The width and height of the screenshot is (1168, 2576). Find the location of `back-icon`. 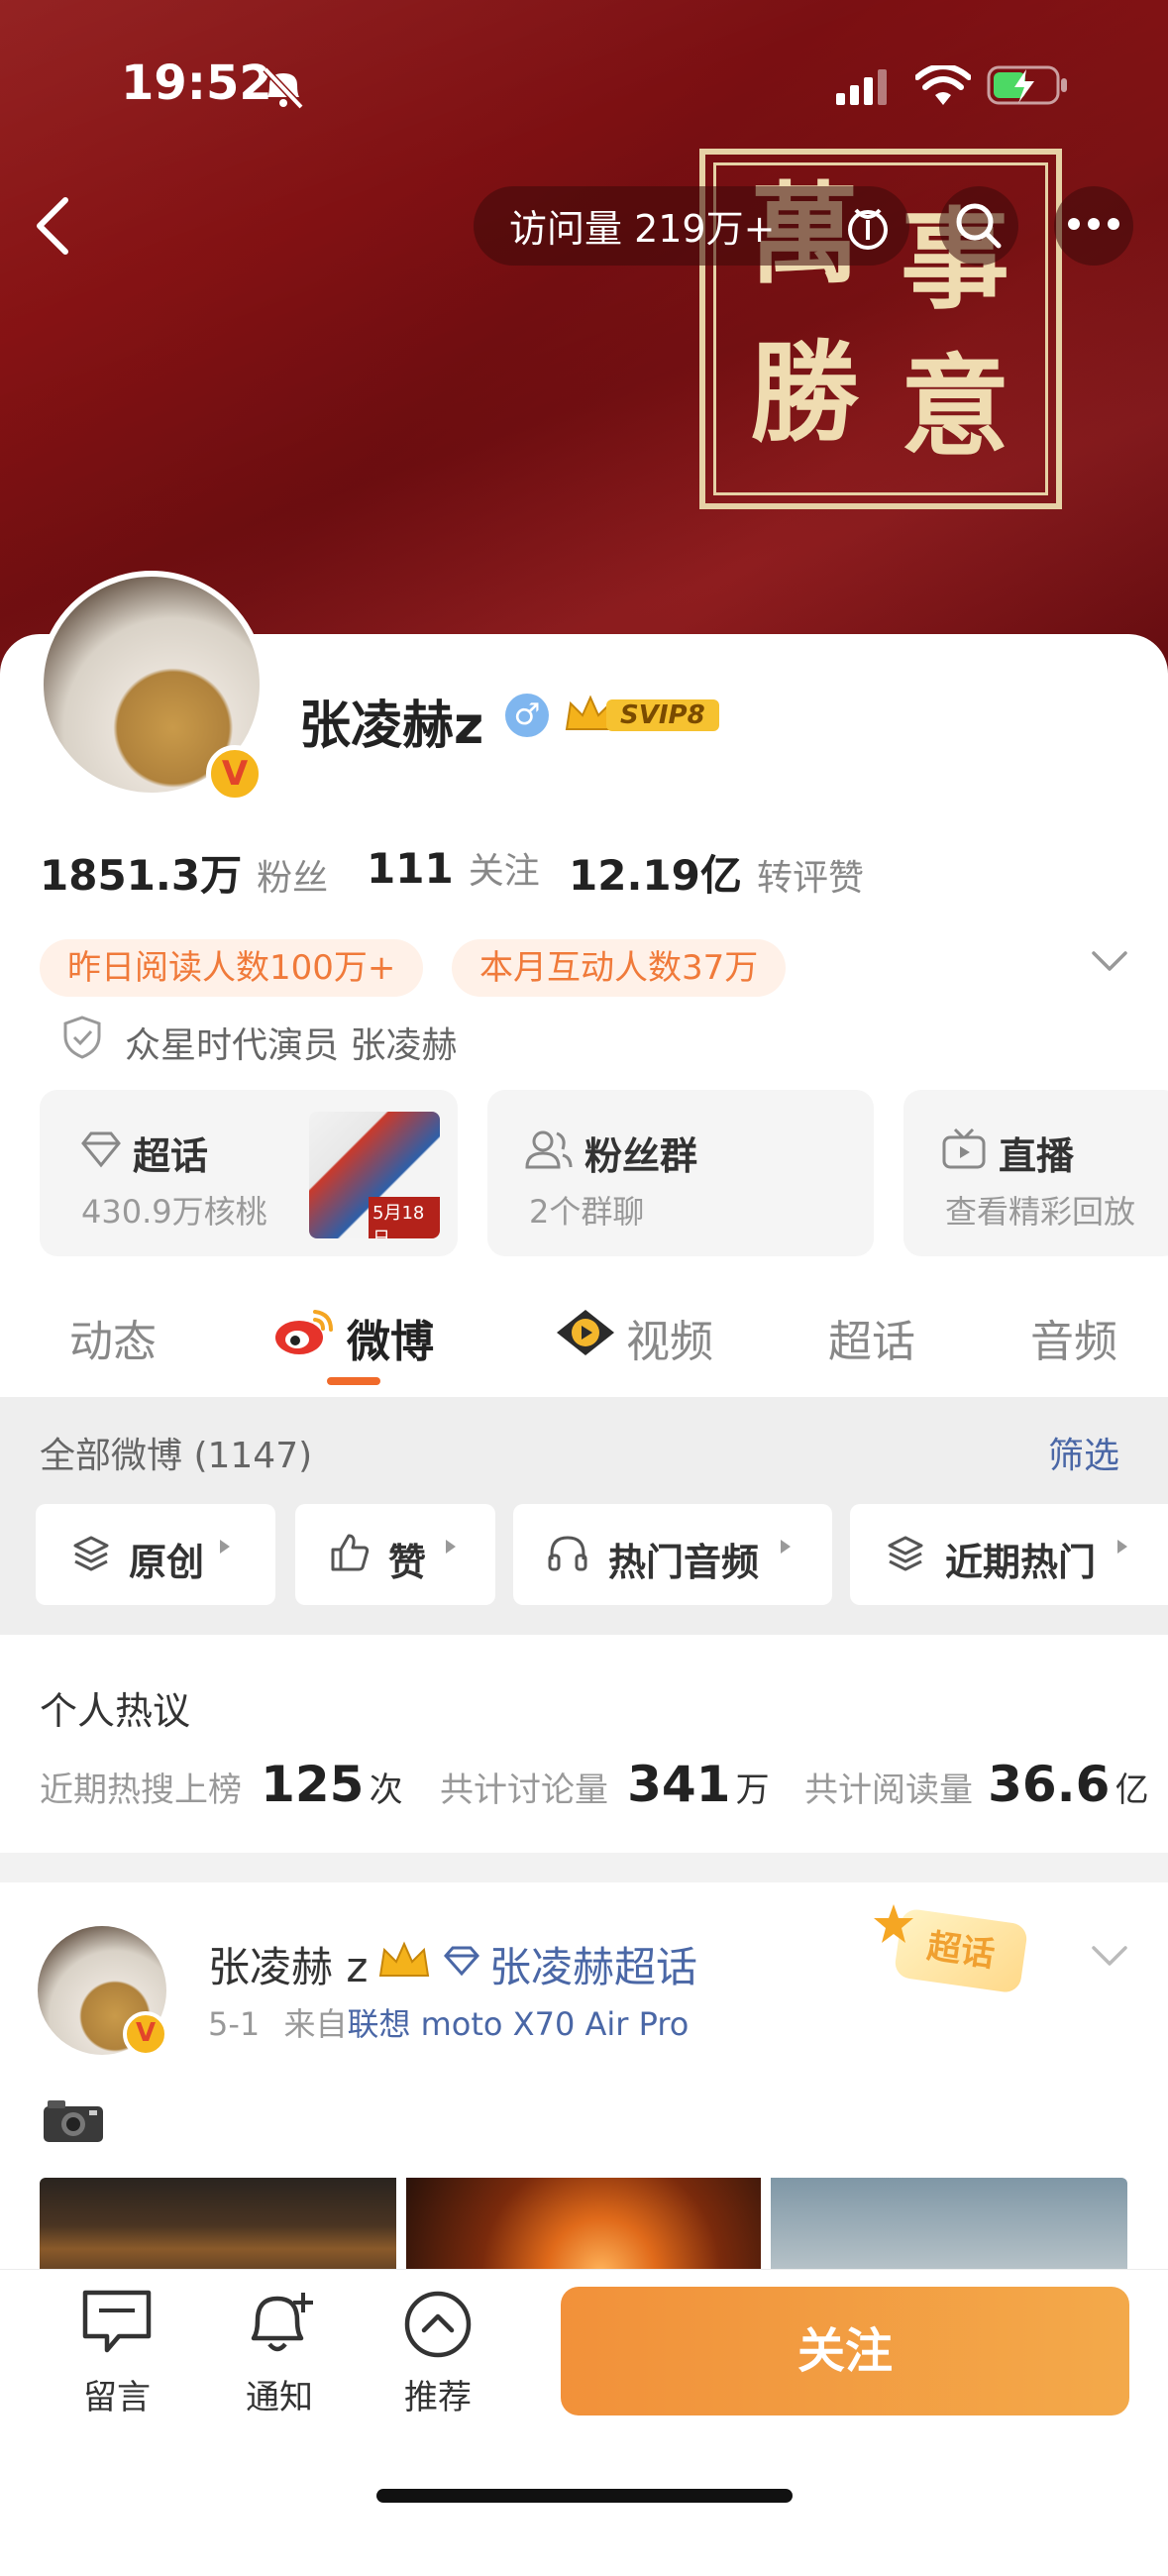

back-icon is located at coordinates (53, 226).